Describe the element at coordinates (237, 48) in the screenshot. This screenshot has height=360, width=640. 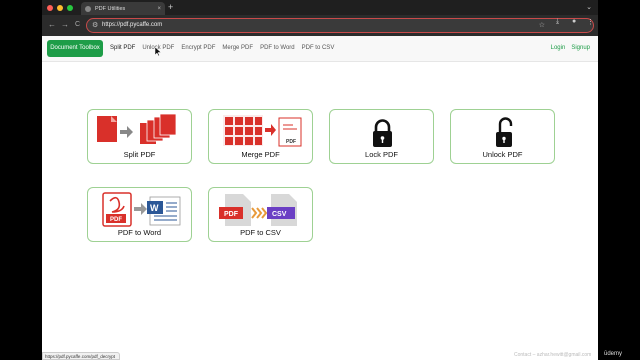
I see `nav-link-merge-pdf: Merge PDF` at that location.